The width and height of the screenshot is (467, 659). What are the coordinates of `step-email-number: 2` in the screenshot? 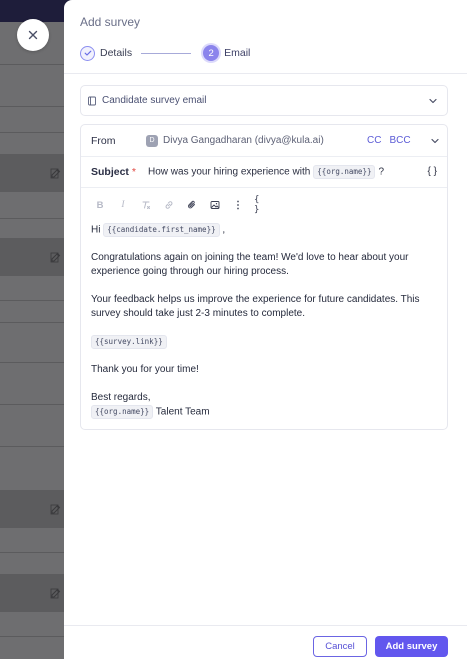 It's located at (211, 53).